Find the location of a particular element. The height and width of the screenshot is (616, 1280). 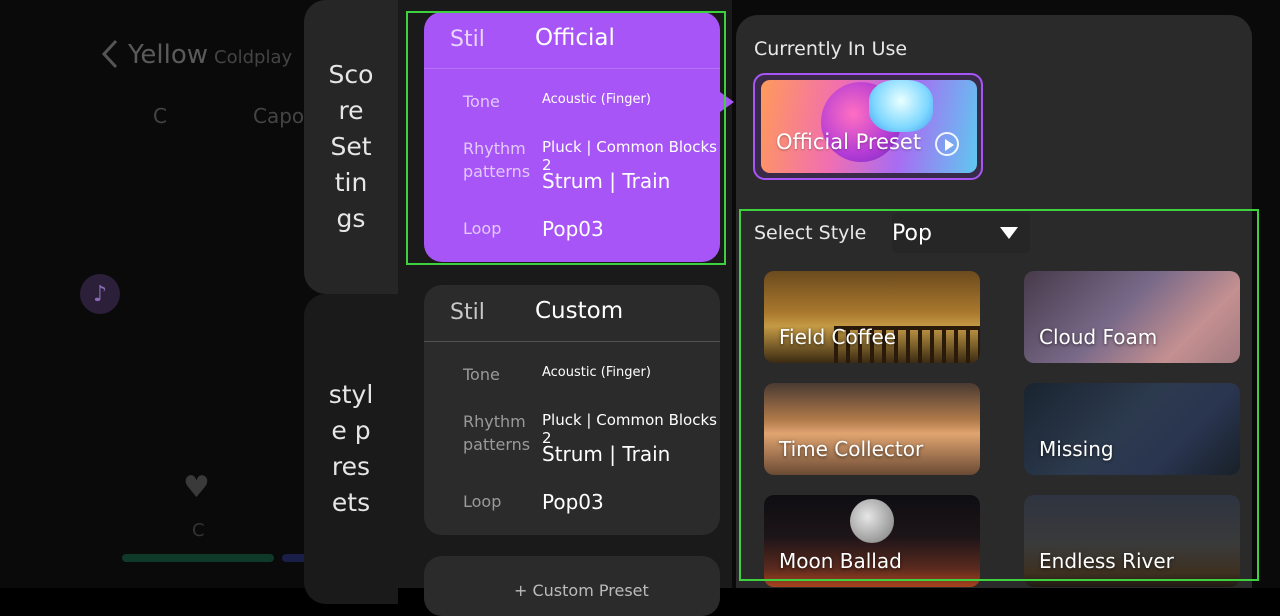

style-dropdown: Pop is located at coordinates (961, 233).